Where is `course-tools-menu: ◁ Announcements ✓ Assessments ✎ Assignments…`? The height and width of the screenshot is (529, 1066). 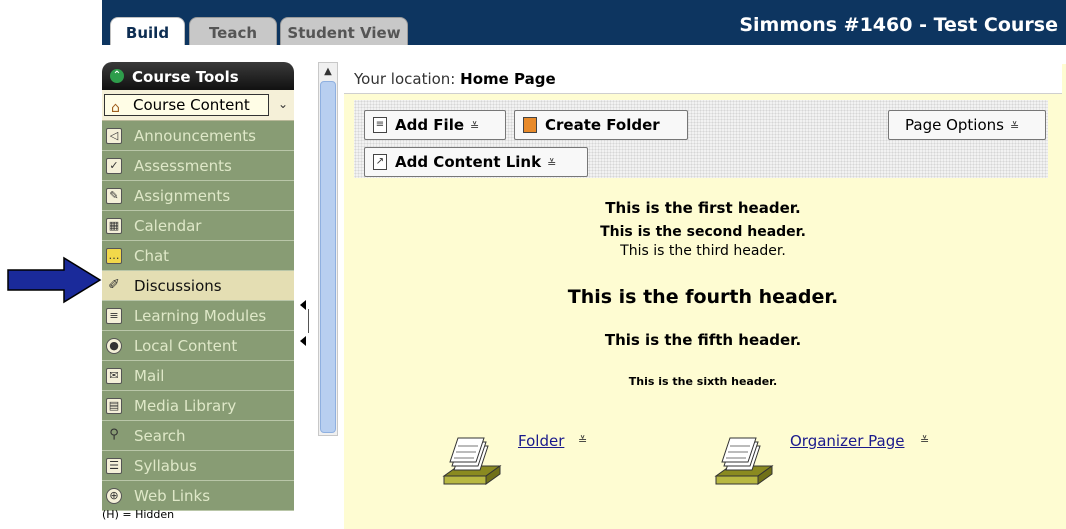 course-tools-menu: ◁ Announcements ✓ Assessments ✎ Assignments… is located at coordinates (198, 316).